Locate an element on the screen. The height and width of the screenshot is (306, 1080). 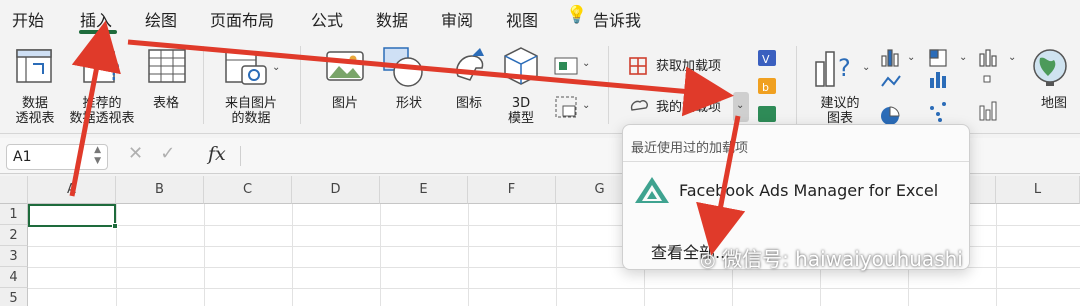
table-icon is located at coordinates (167, 66).